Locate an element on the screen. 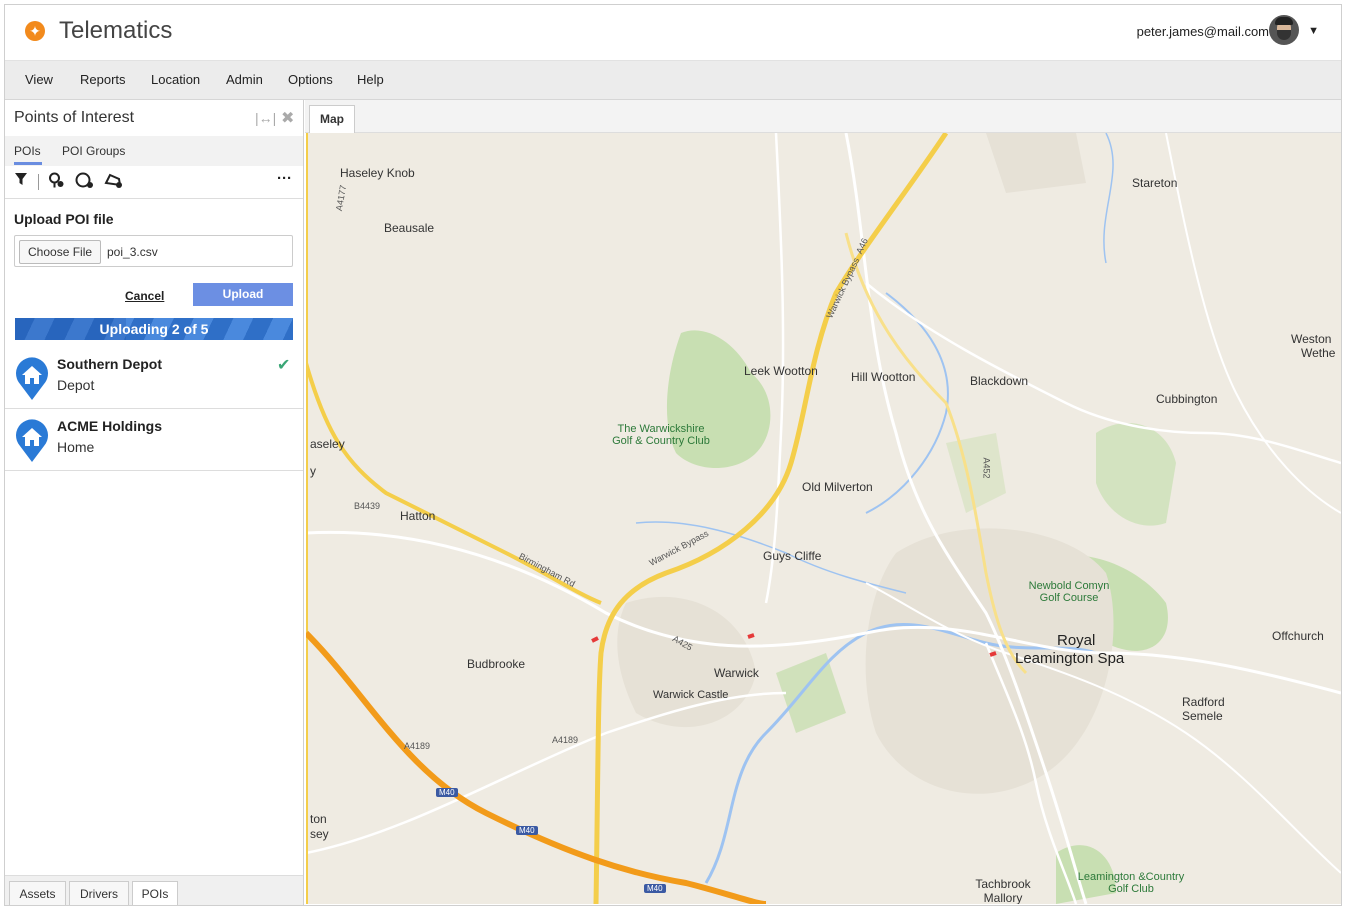 This screenshot has height=914, width=1347. map-label: Leamington Spa is located at coordinates (1070, 658).